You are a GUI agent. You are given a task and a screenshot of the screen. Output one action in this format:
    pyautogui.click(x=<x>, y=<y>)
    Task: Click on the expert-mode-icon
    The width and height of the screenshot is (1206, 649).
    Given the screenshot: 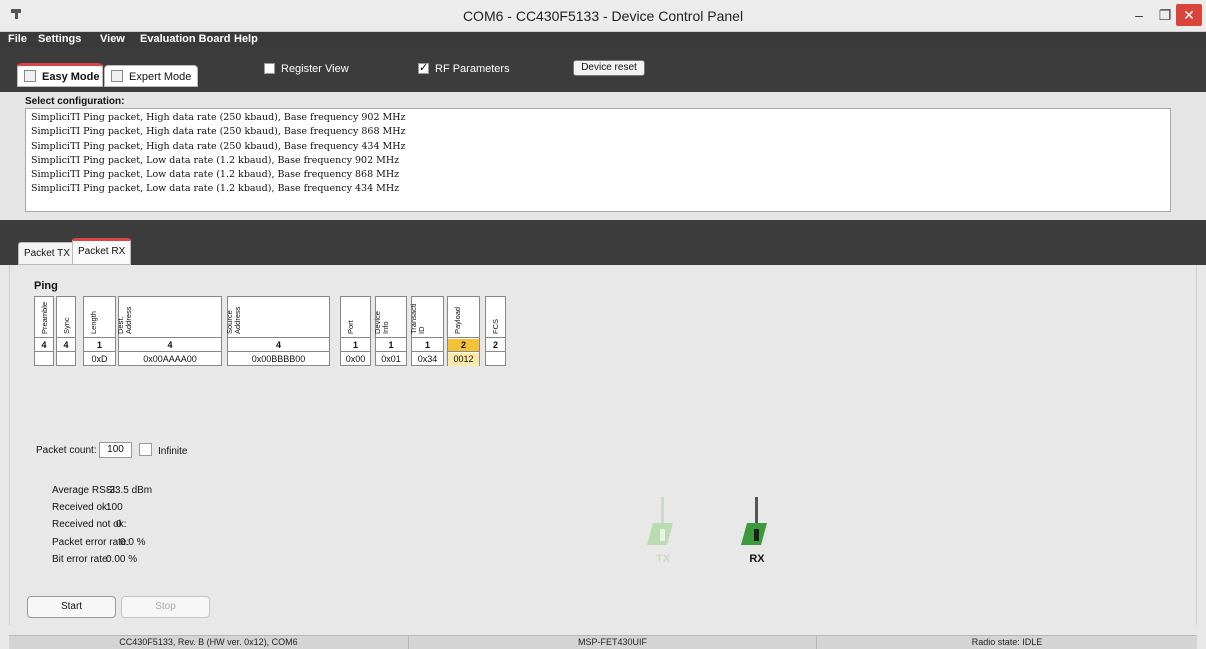 What is the action you would take?
    pyautogui.click(x=117, y=76)
    